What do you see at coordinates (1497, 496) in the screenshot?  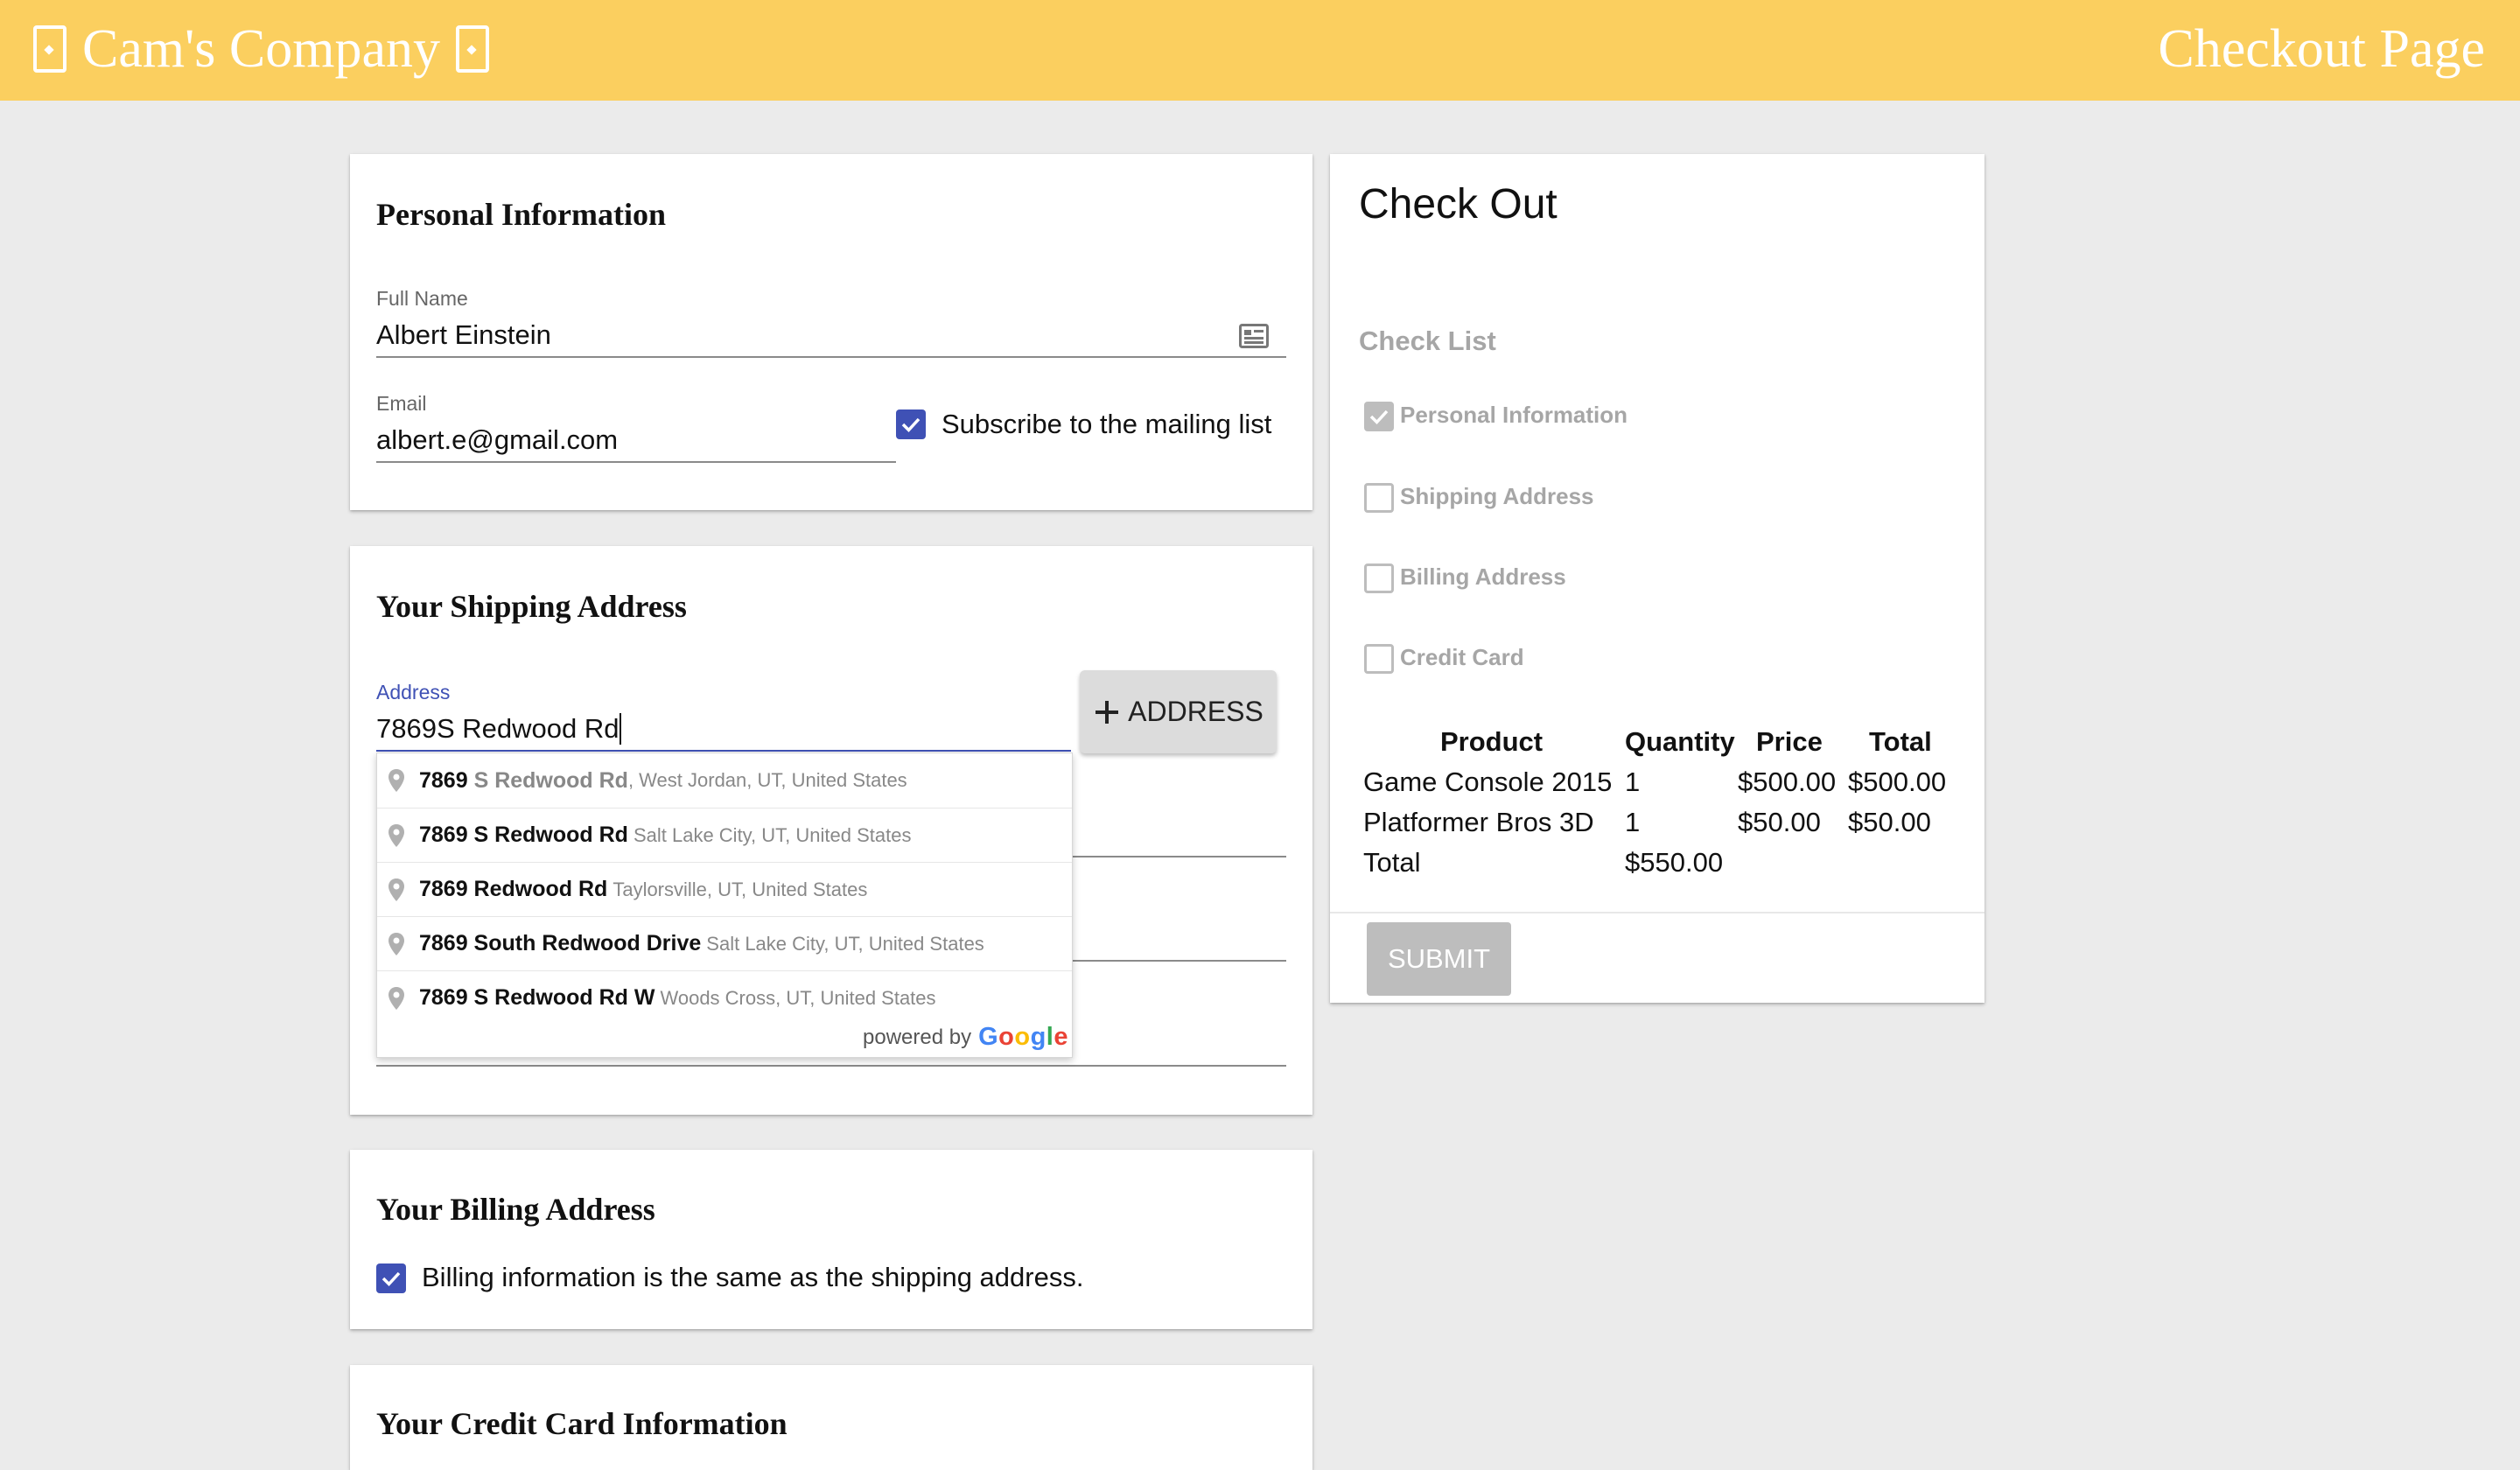 I see `checklist-label: Shipping Address` at bounding box center [1497, 496].